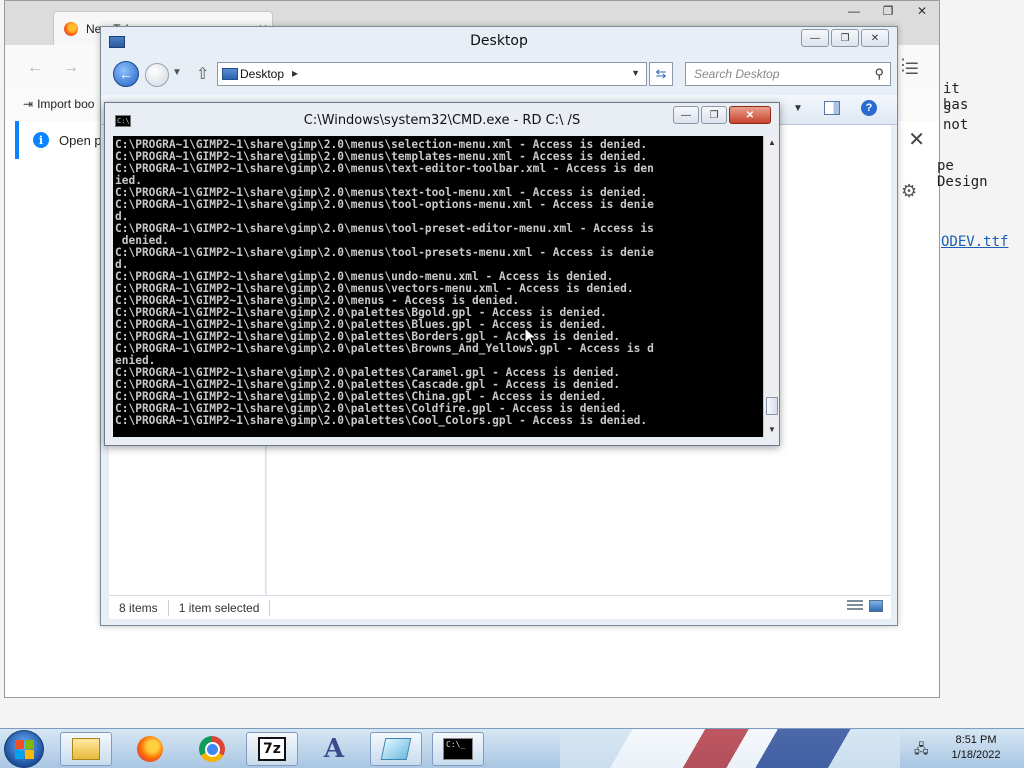  What do you see at coordinates (219, 607) in the screenshot?
I see `selection-count: 1 item selected` at bounding box center [219, 607].